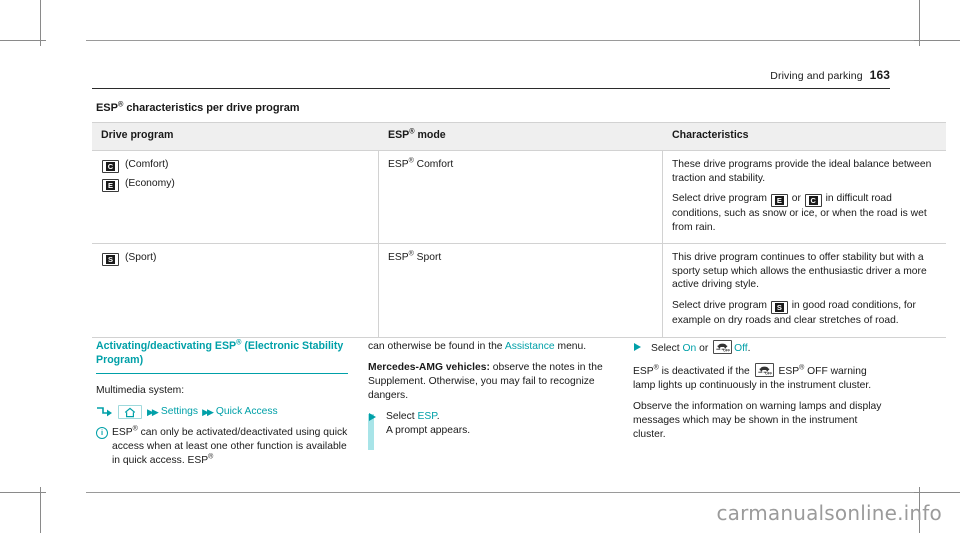 The image size is (960, 533). I want to click on column-header-characteristics: Characteristics, so click(804, 136).